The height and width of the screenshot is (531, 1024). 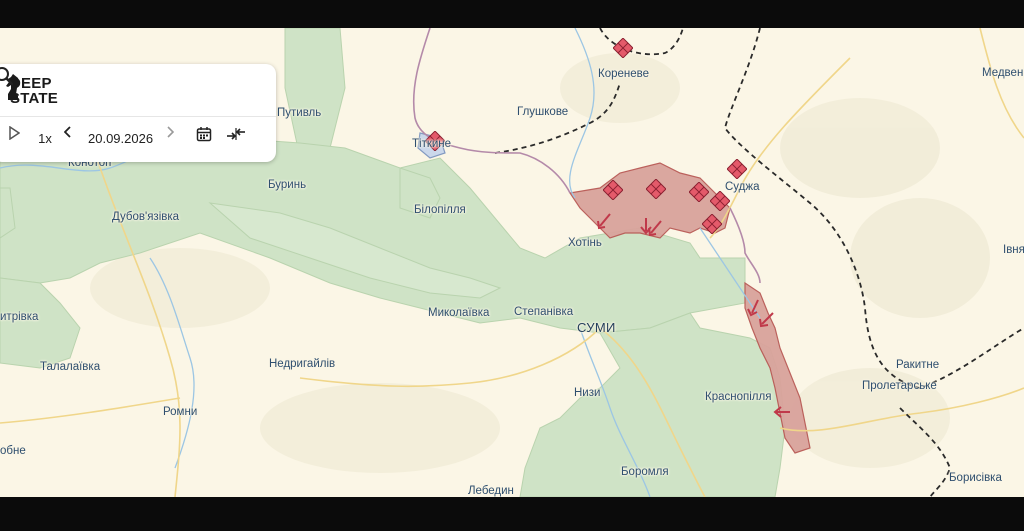 What do you see at coordinates (138, 116) in the screenshot?
I see `panel-divider` at bounding box center [138, 116].